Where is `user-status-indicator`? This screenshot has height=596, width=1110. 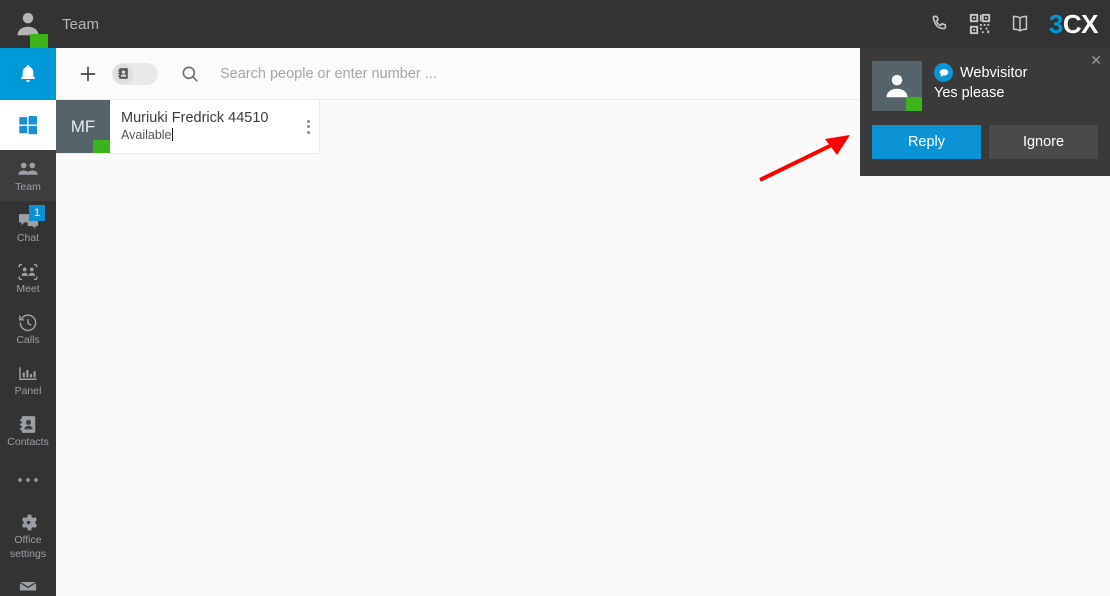 user-status-indicator is located at coordinates (39, 41).